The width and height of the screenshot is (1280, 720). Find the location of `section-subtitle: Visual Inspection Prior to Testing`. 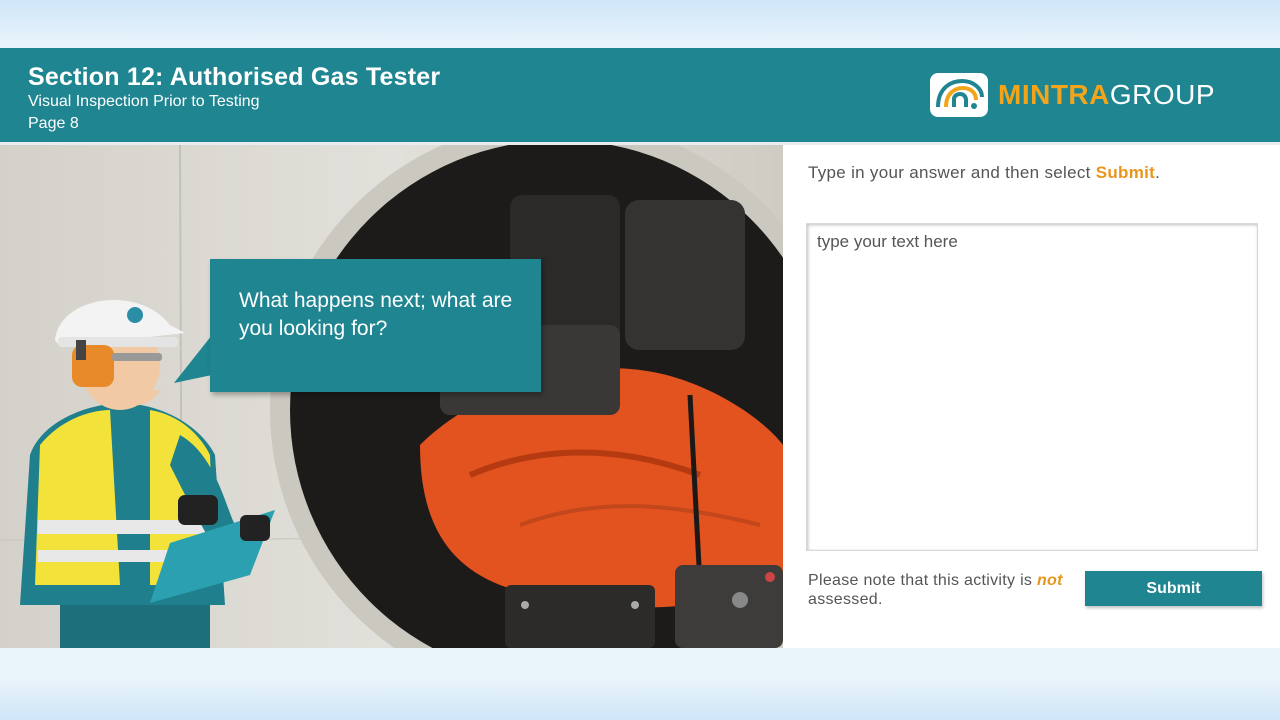

section-subtitle: Visual Inspection Prior to Testing is located at coordinates (144, 101).